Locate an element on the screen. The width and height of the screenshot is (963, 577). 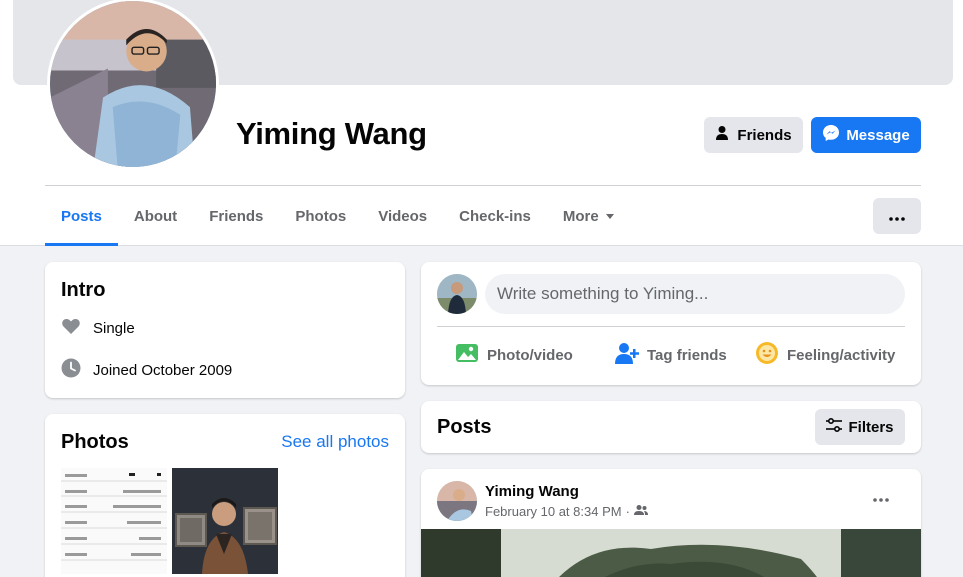
friends-audience-icon is located at coordinates (640, 511).